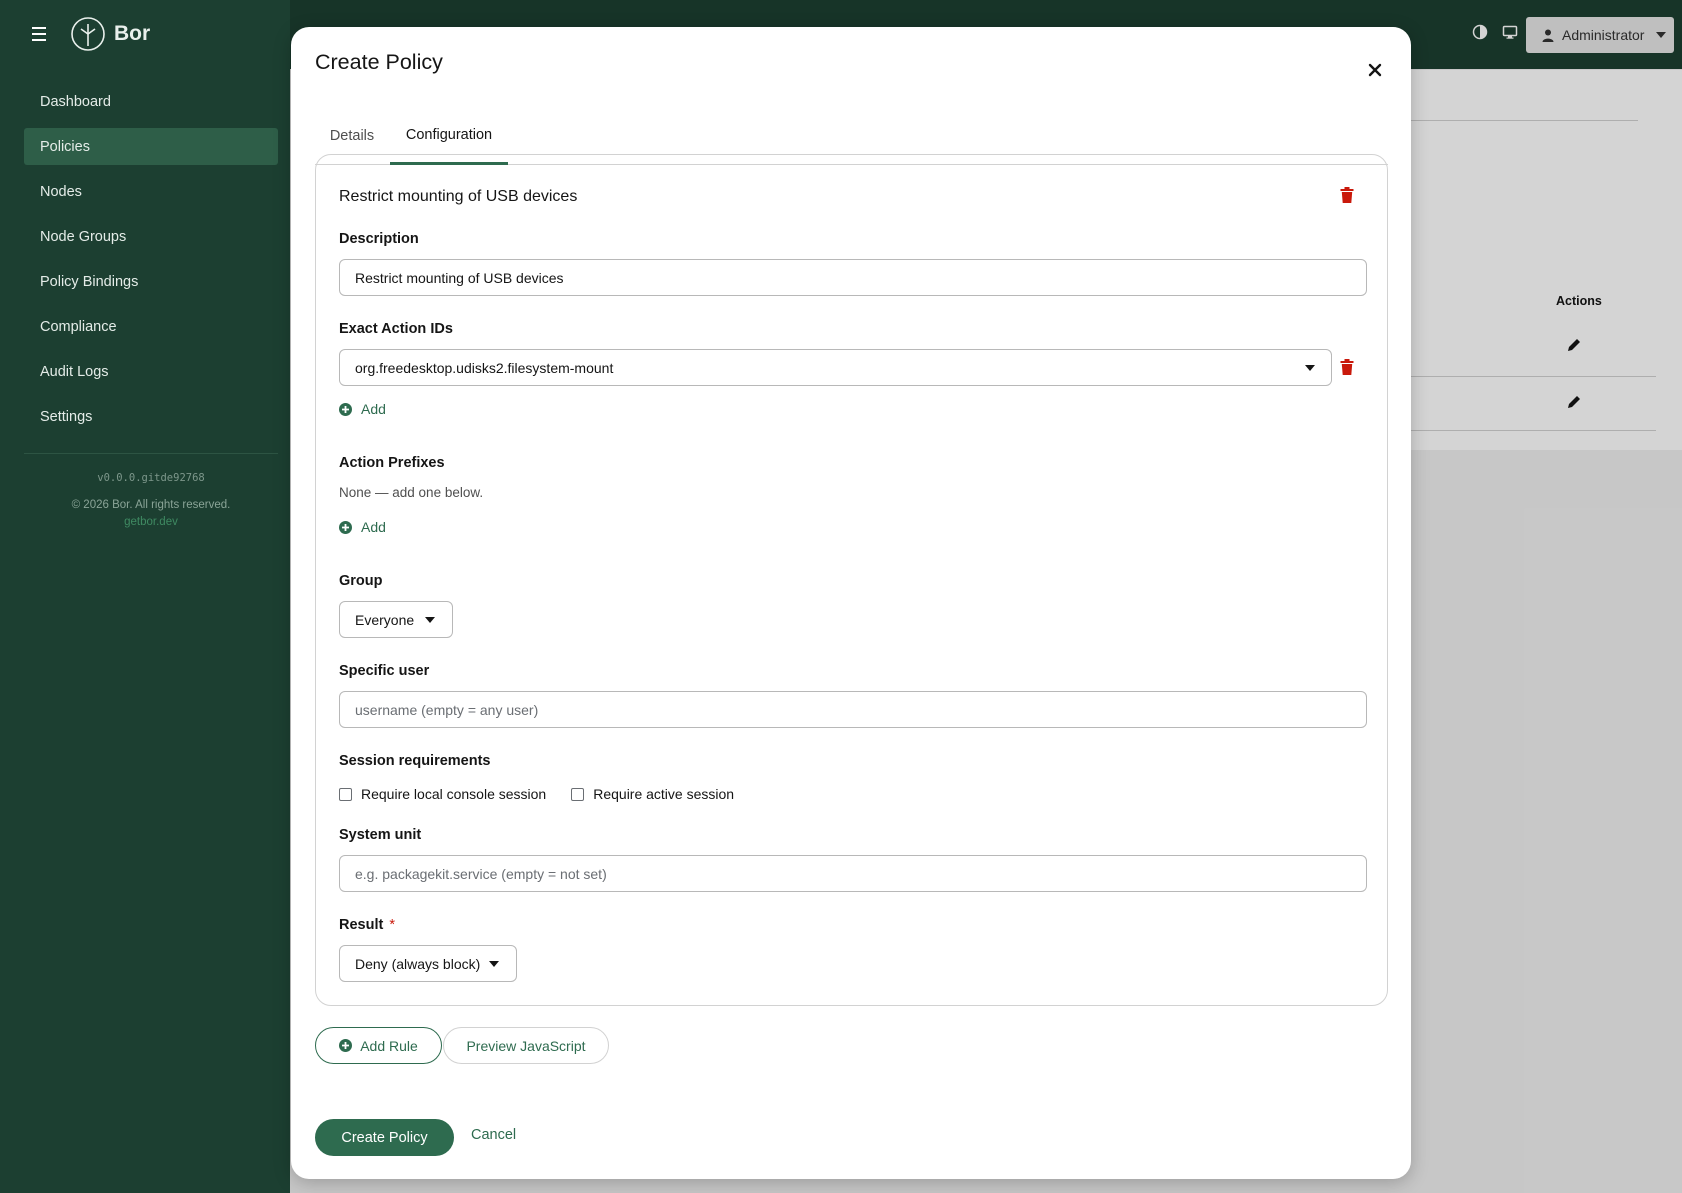 The image size is (1682, 1193). What do you see at coordinates (853, 277) in the screenshot?
I see `description-input: Restrict mounting of USB devices` at bounding box center [853, 277].